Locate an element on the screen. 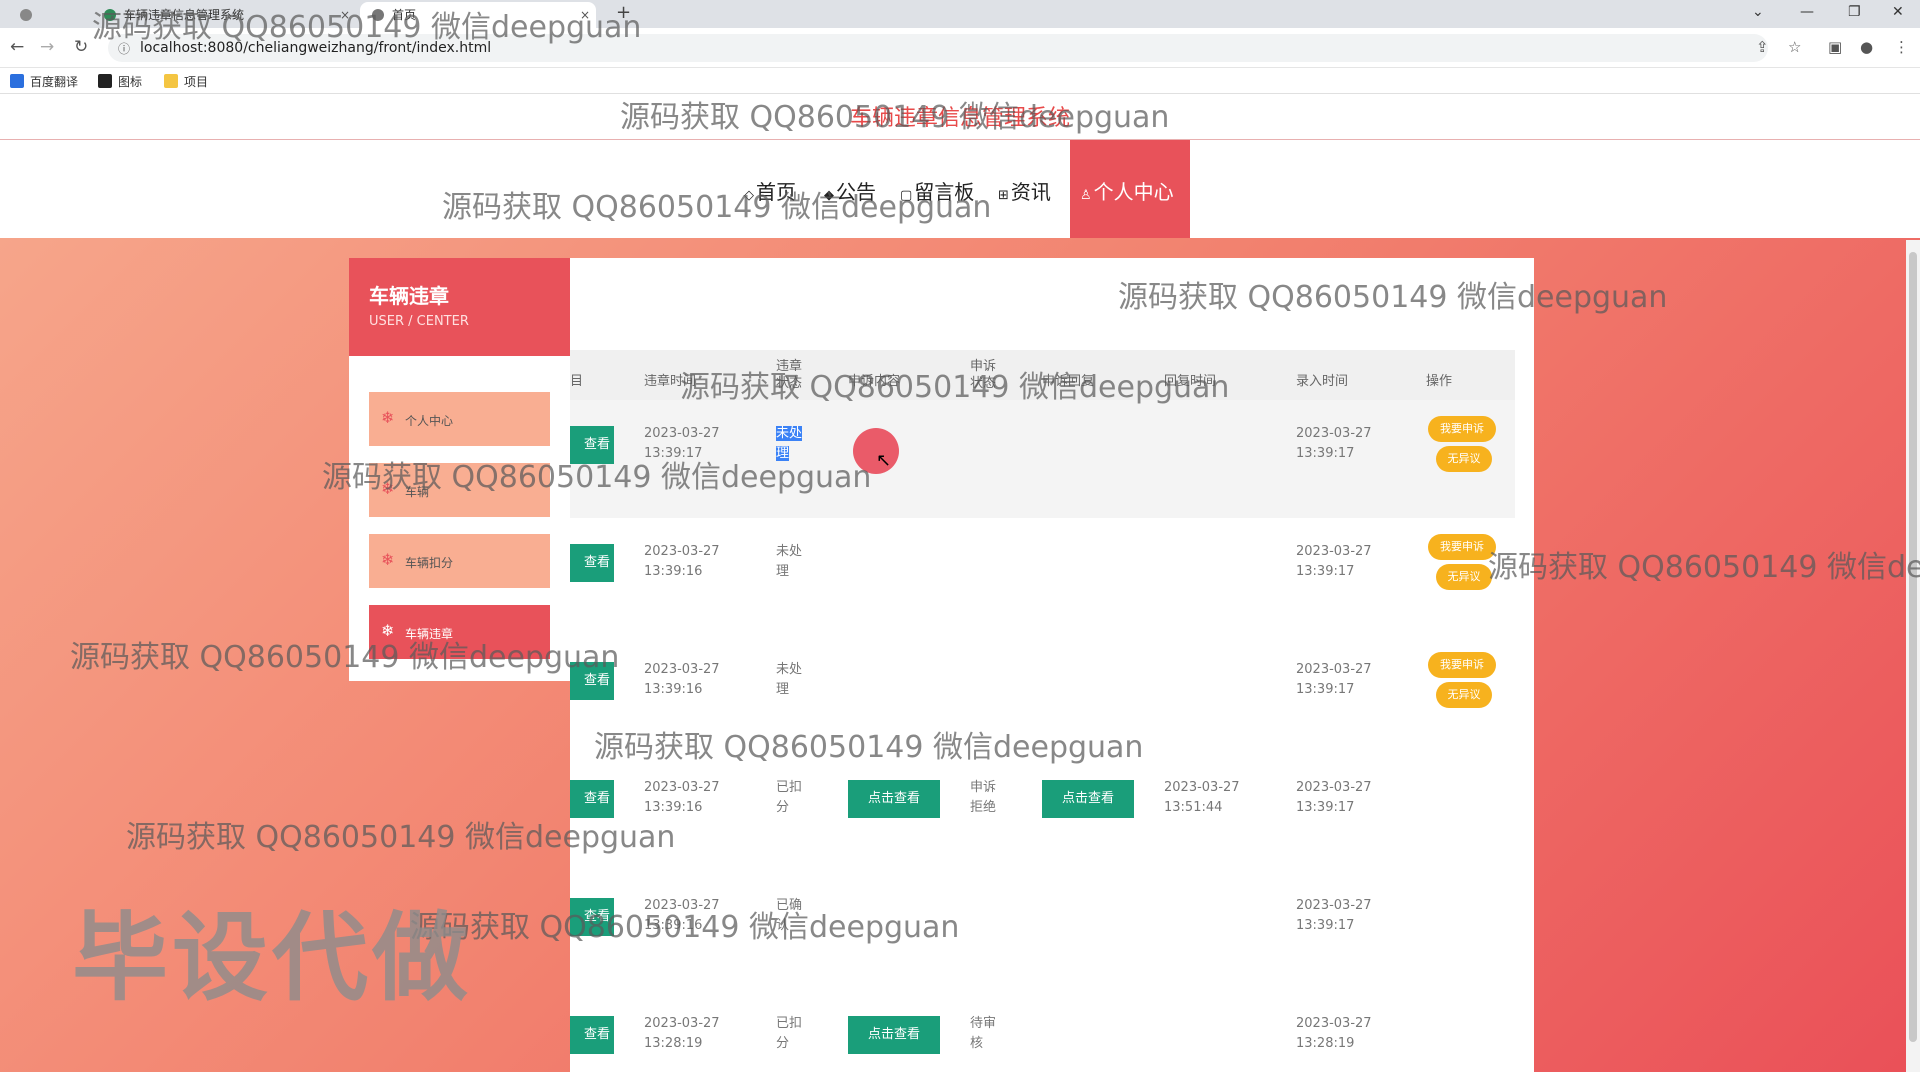  mouse-cursor-icon: ↖ is located at coordinates (884, 460).